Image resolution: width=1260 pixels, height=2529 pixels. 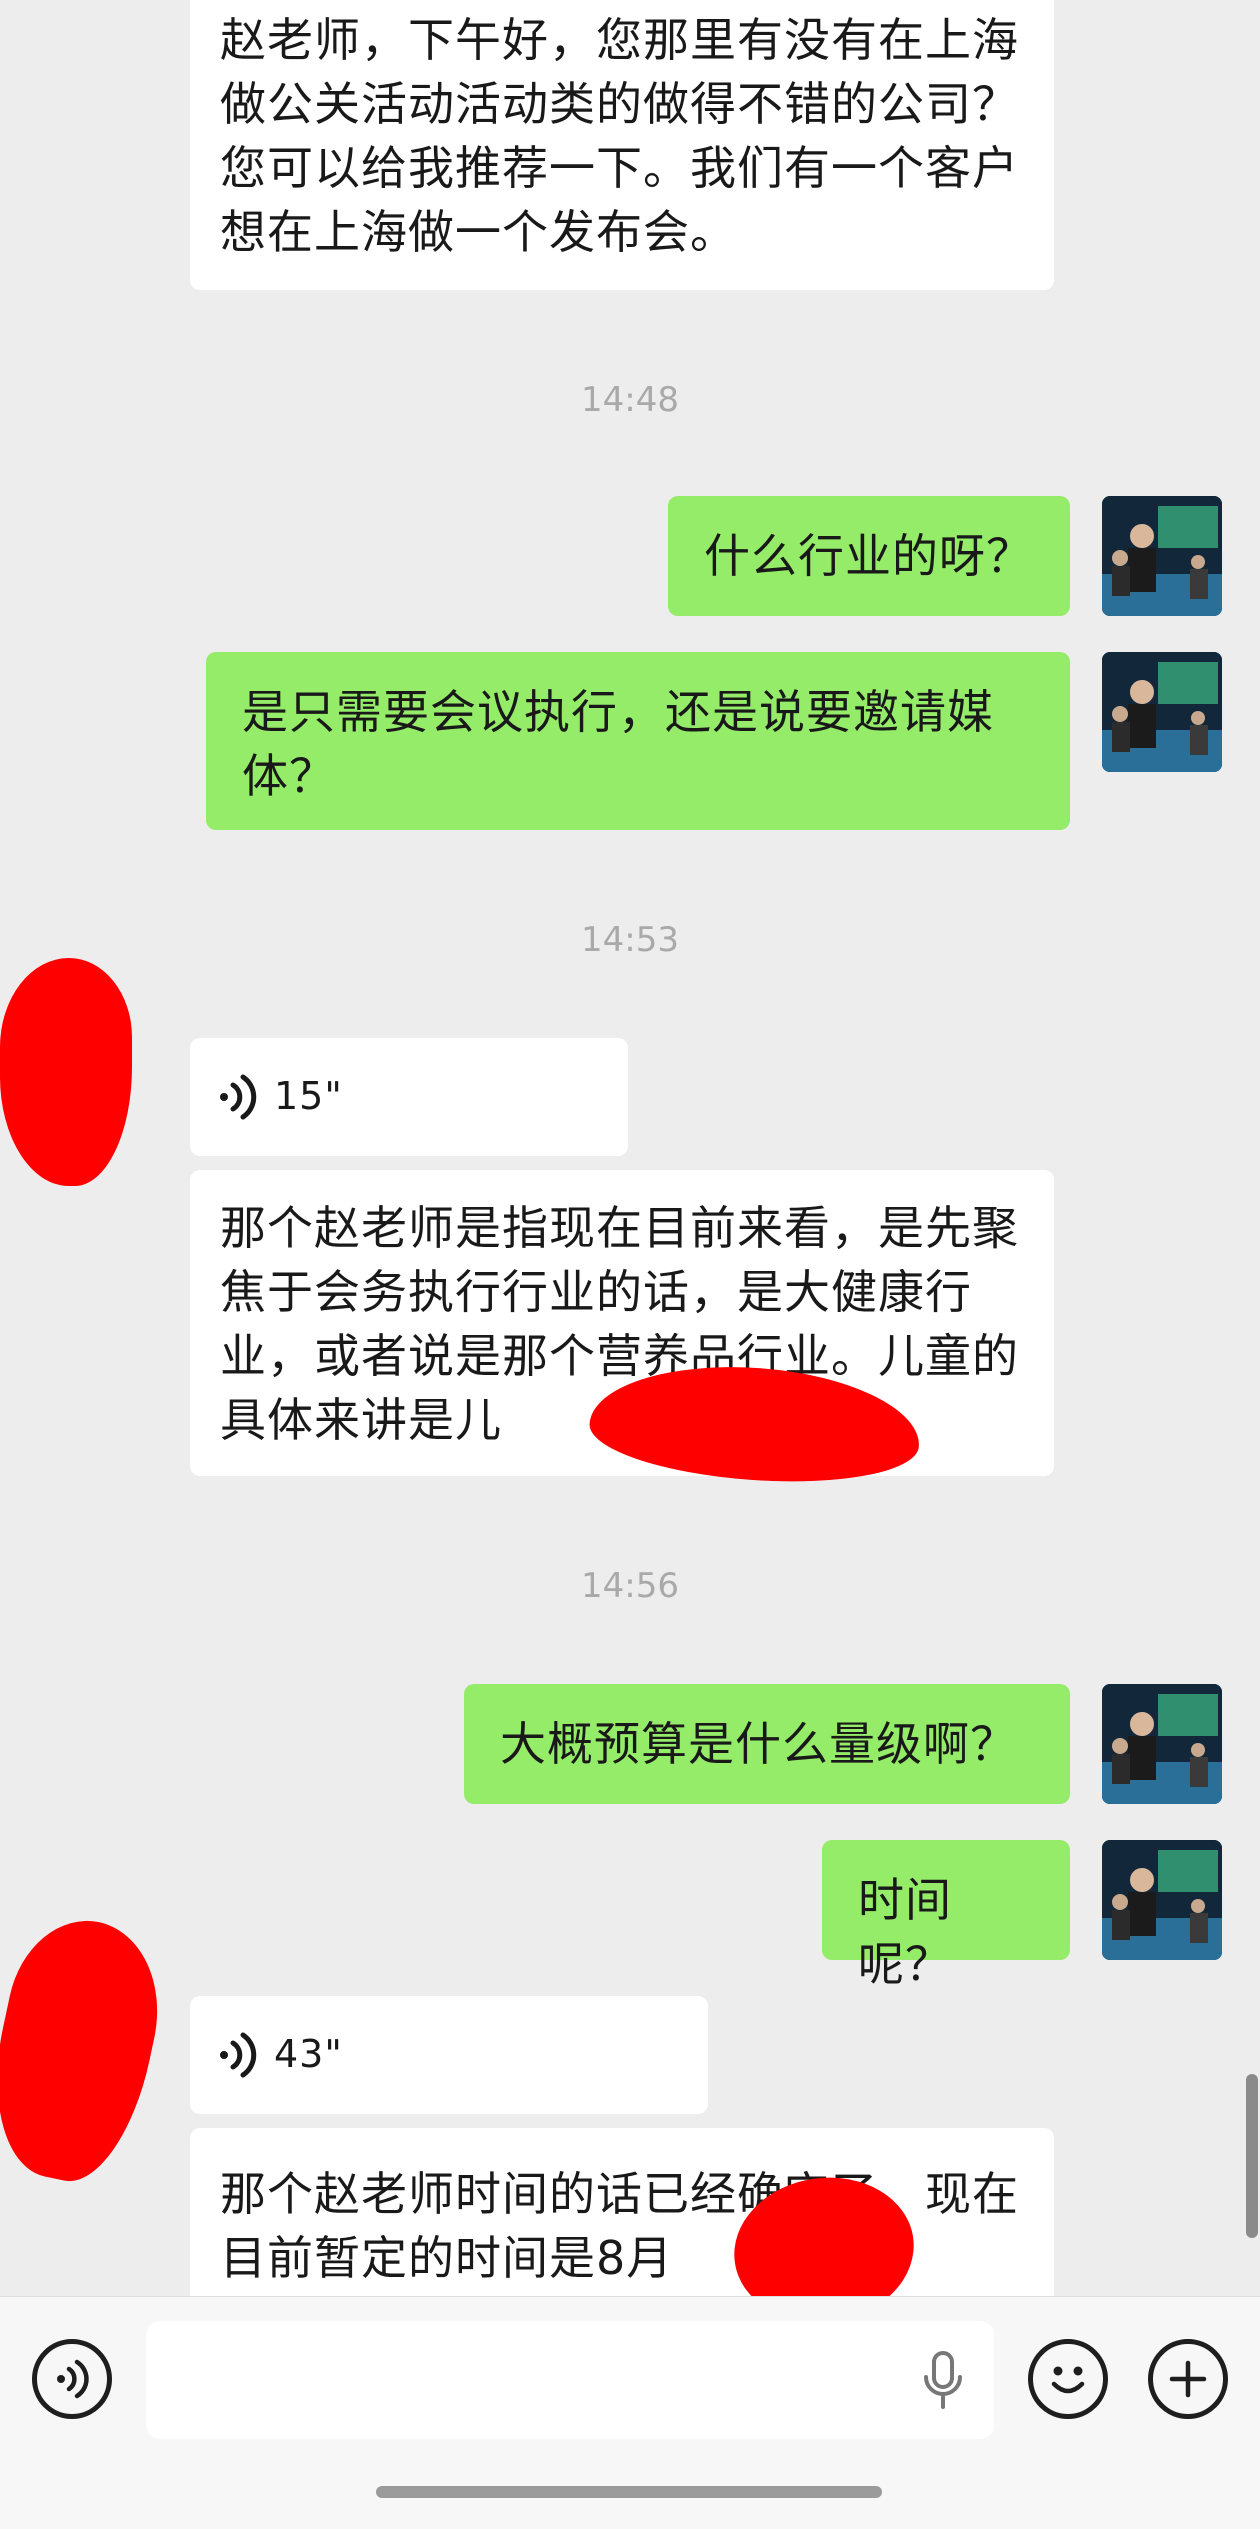 I want to click on voice-mode-icon, so click(x=73, y=2379).